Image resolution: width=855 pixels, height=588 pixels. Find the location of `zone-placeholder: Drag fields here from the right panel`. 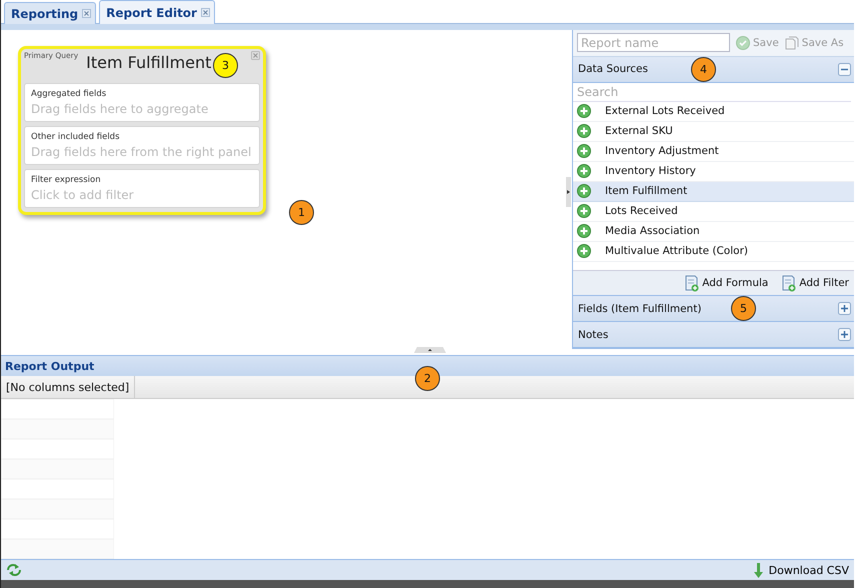

zone-placeholder: Drag fields here from the right panel is located at coordinates (141, 152).